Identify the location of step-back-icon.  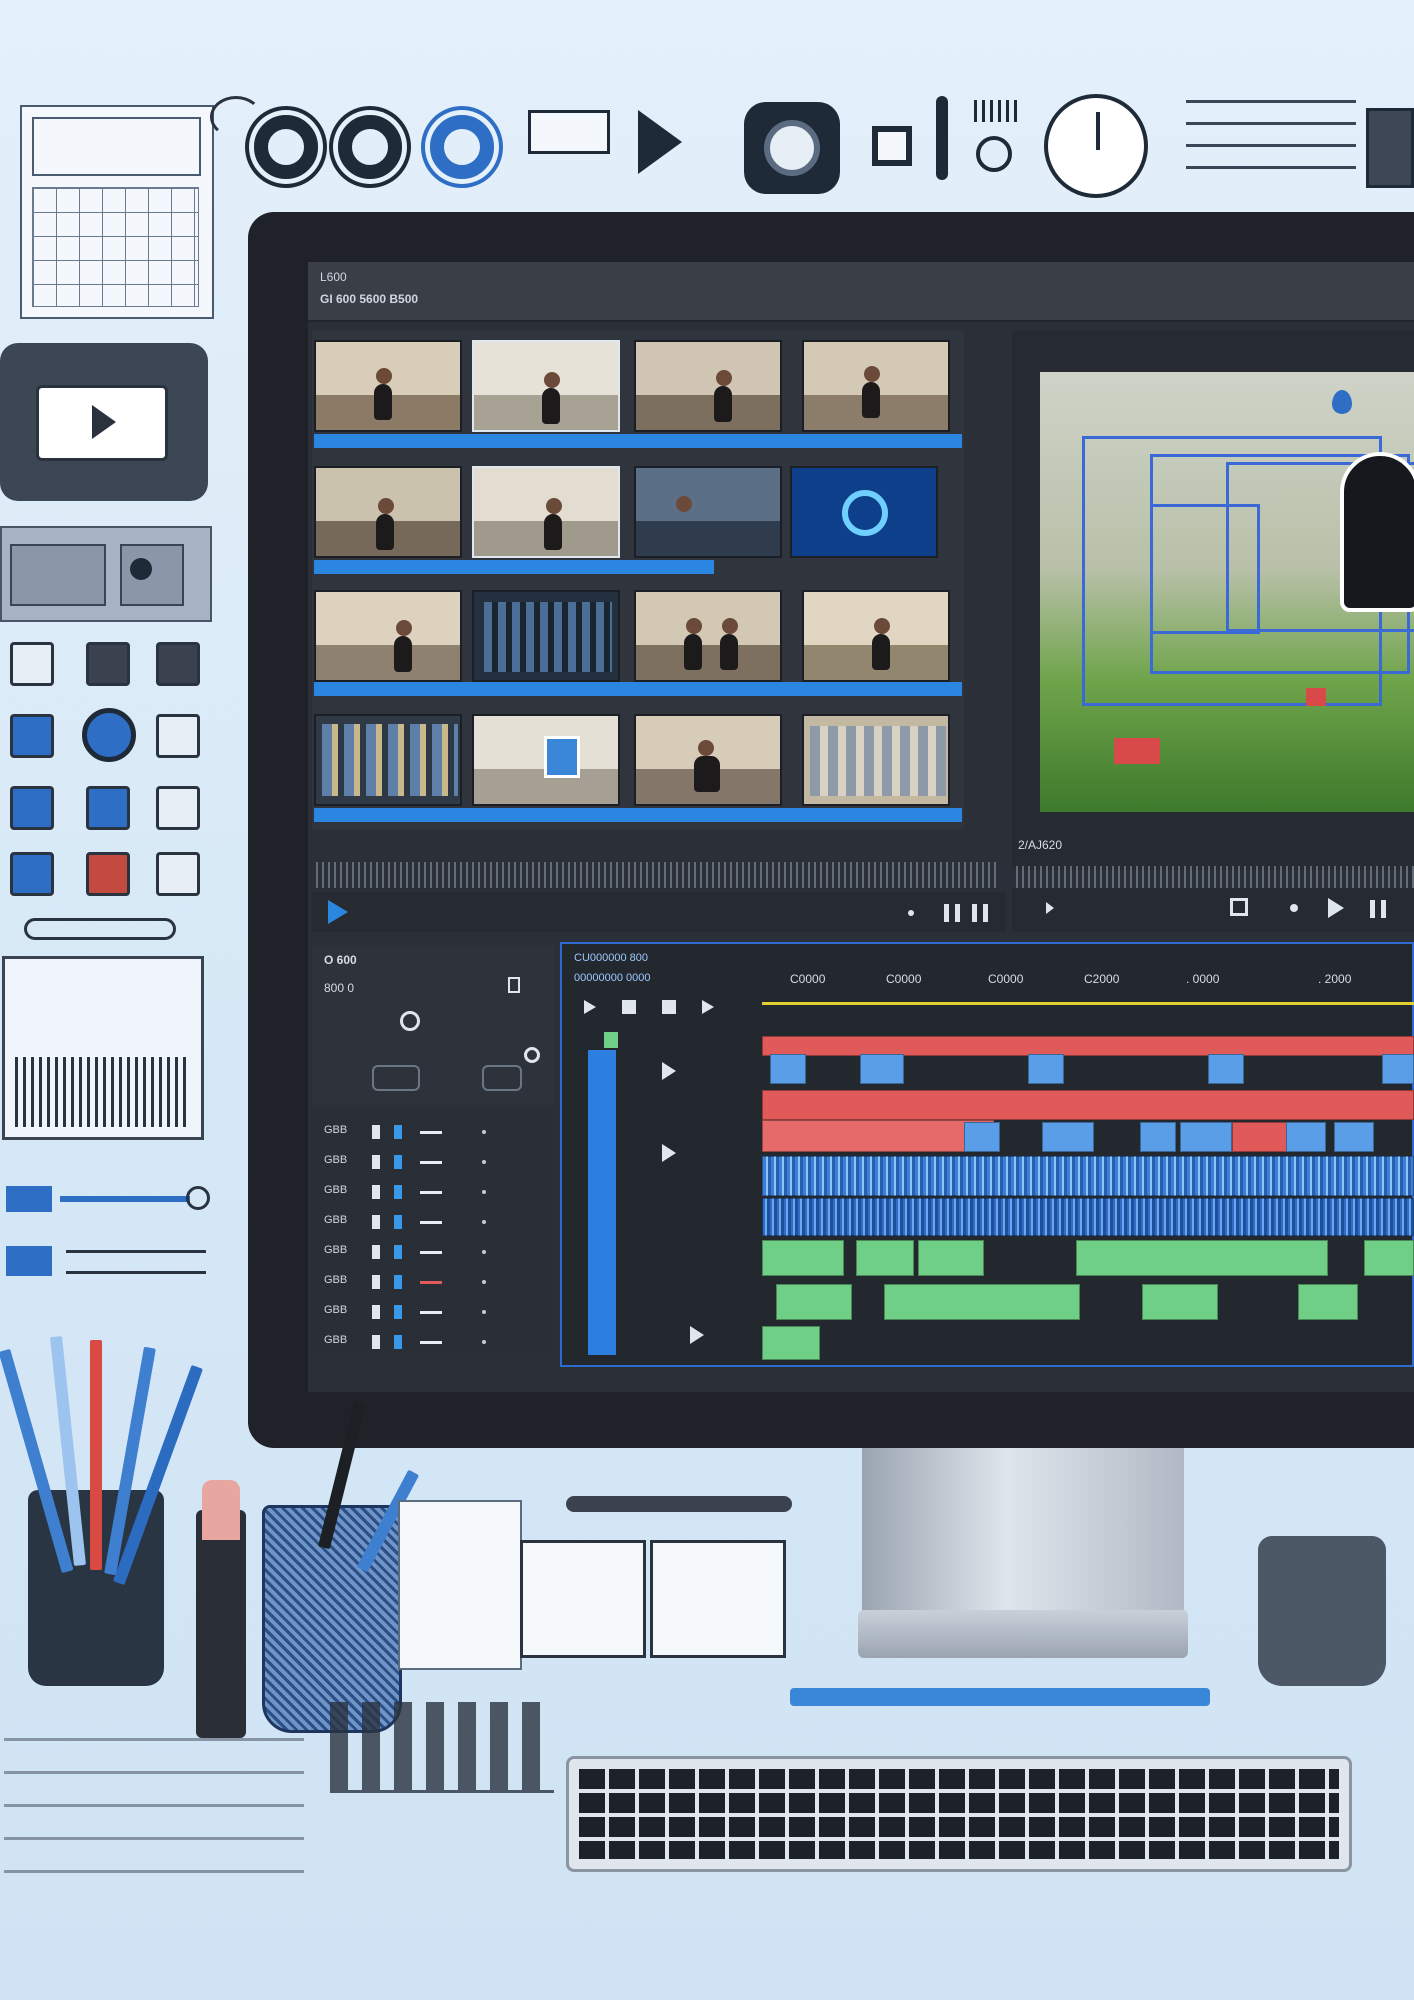
(1050, 908).